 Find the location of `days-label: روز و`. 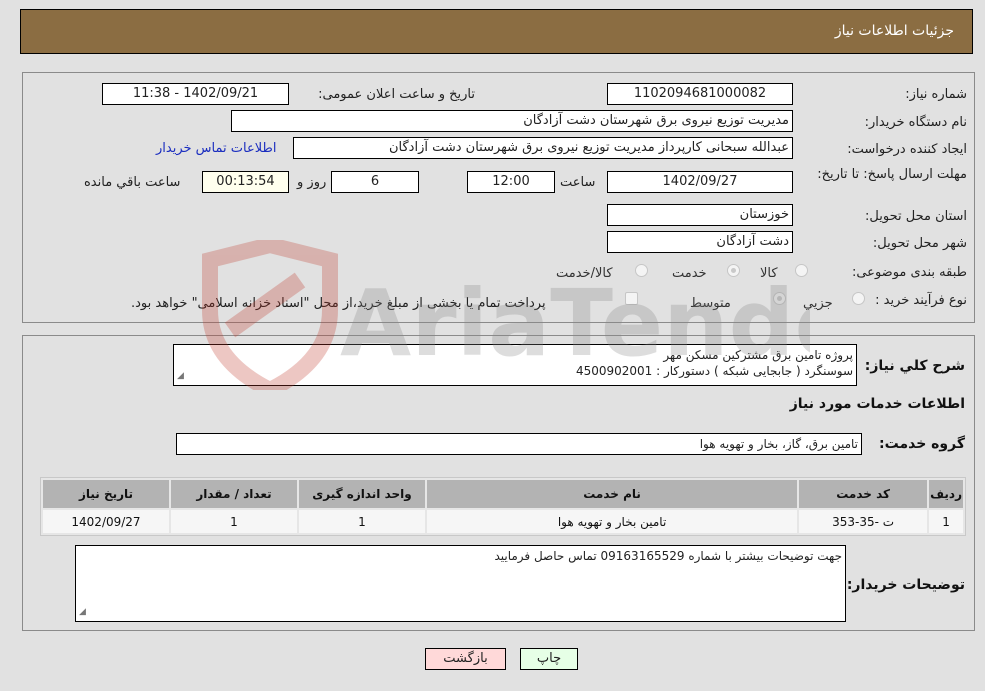

days-label: روز و is located at coordinates (312, 182).